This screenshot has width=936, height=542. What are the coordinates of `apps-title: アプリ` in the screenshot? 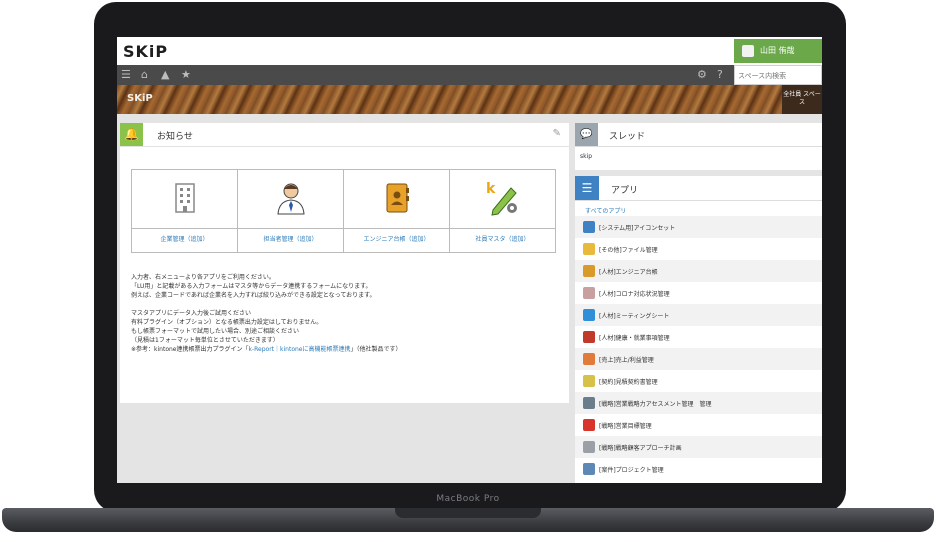 It's located at (625, 191).